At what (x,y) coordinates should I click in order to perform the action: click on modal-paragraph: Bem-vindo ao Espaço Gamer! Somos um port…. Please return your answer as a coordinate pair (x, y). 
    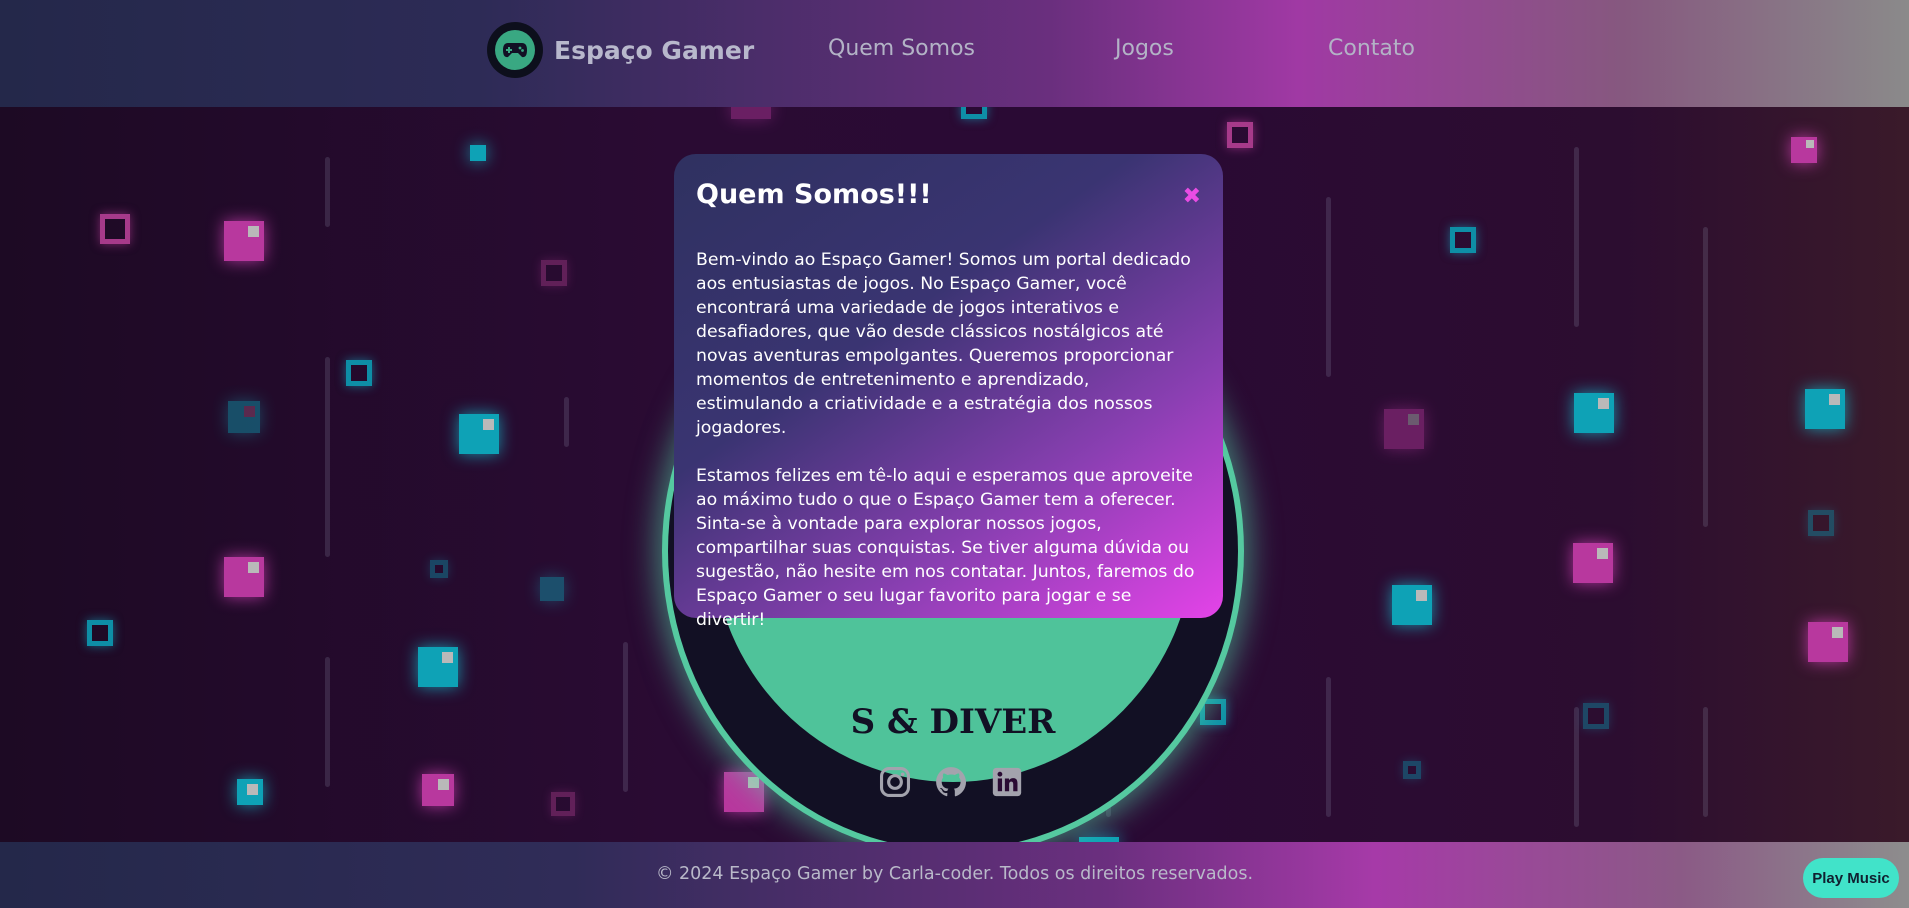
    Looking at the image, I should click on (943, 344).